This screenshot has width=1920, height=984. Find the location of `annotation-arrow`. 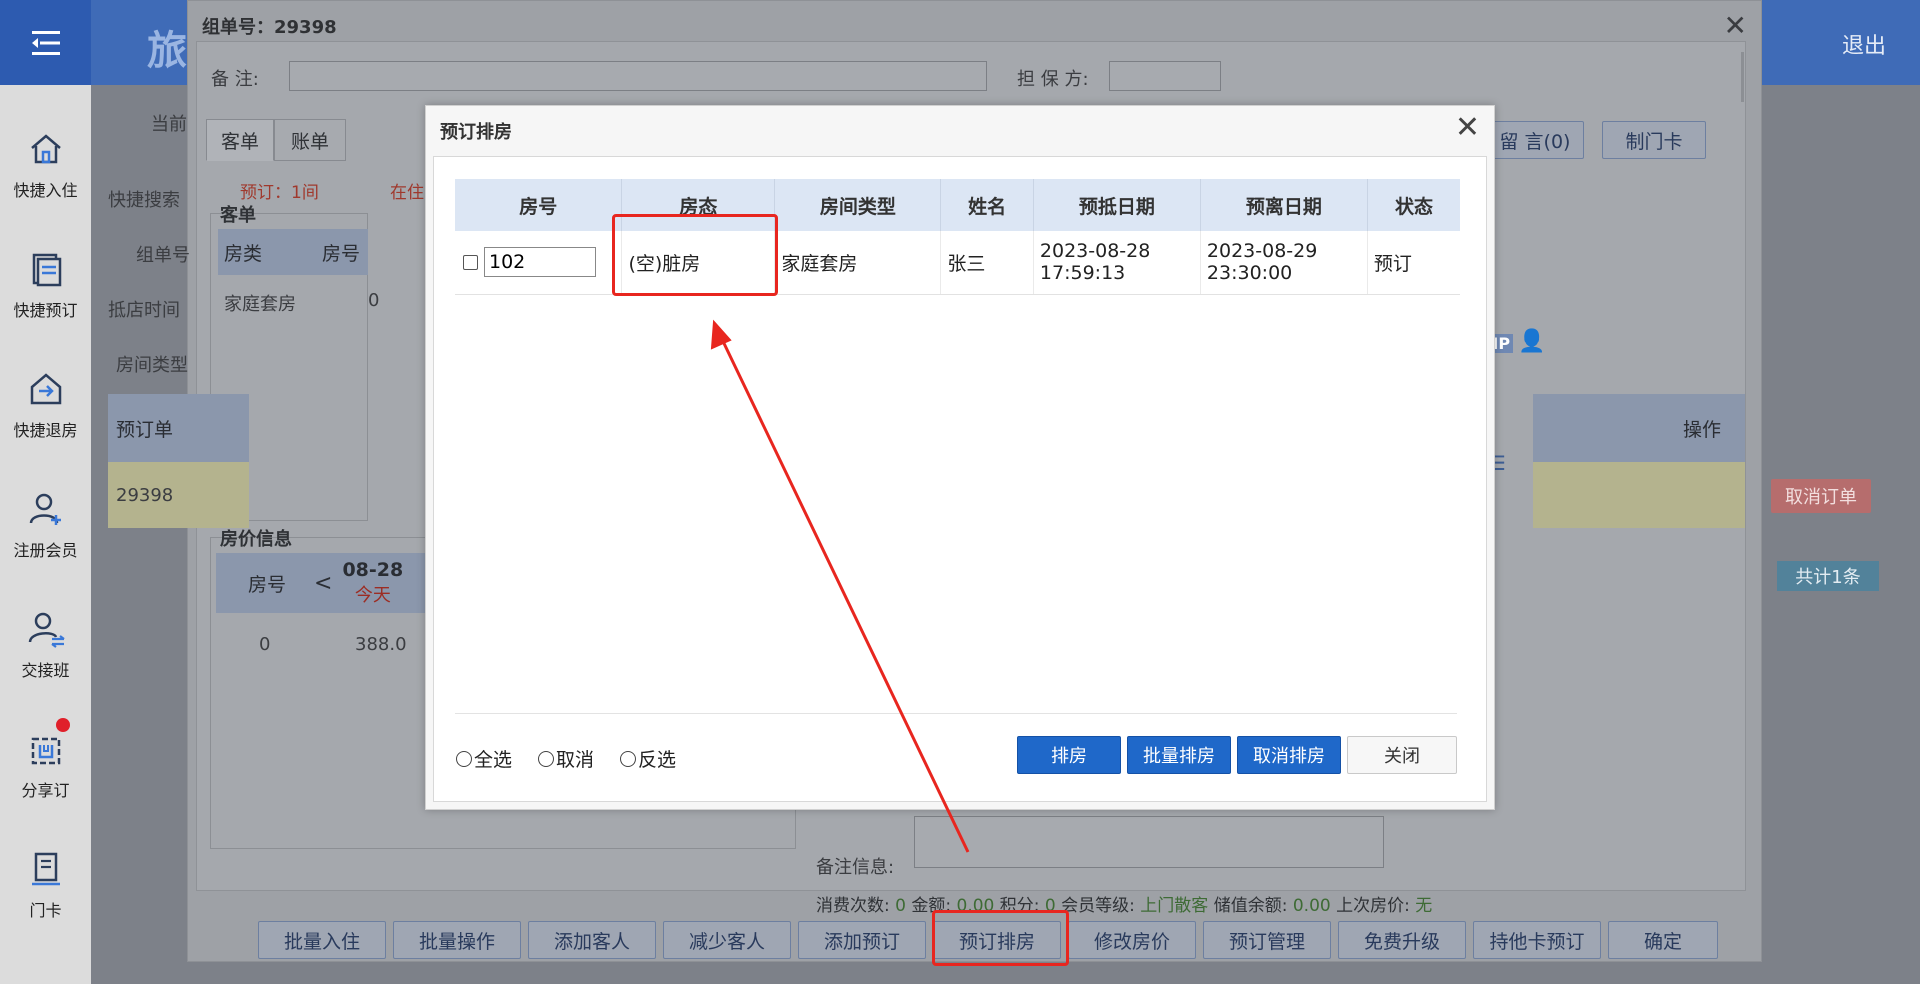

annotation-arrow is located at coordinates (840, 586).